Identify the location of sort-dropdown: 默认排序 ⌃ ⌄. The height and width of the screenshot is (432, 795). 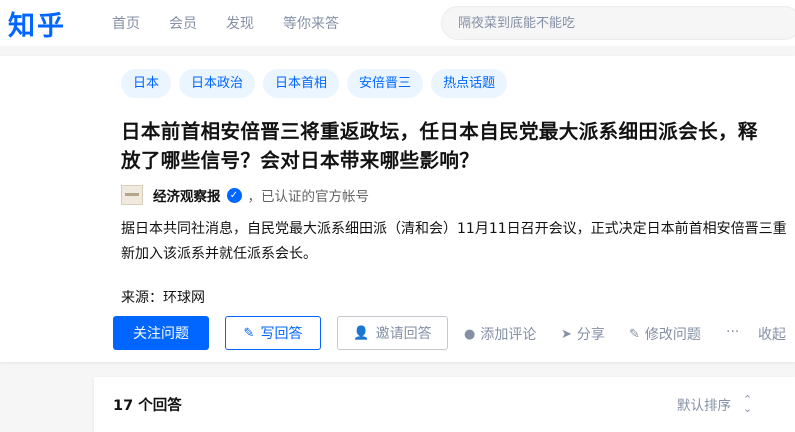
(714, 404).